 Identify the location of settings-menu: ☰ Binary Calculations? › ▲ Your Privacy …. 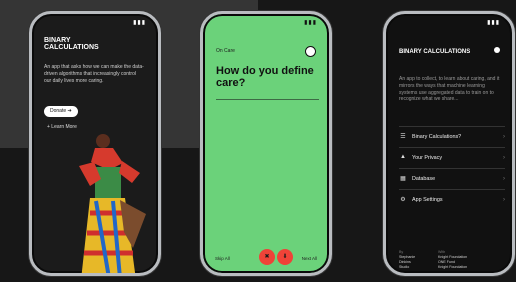
(452, 168).